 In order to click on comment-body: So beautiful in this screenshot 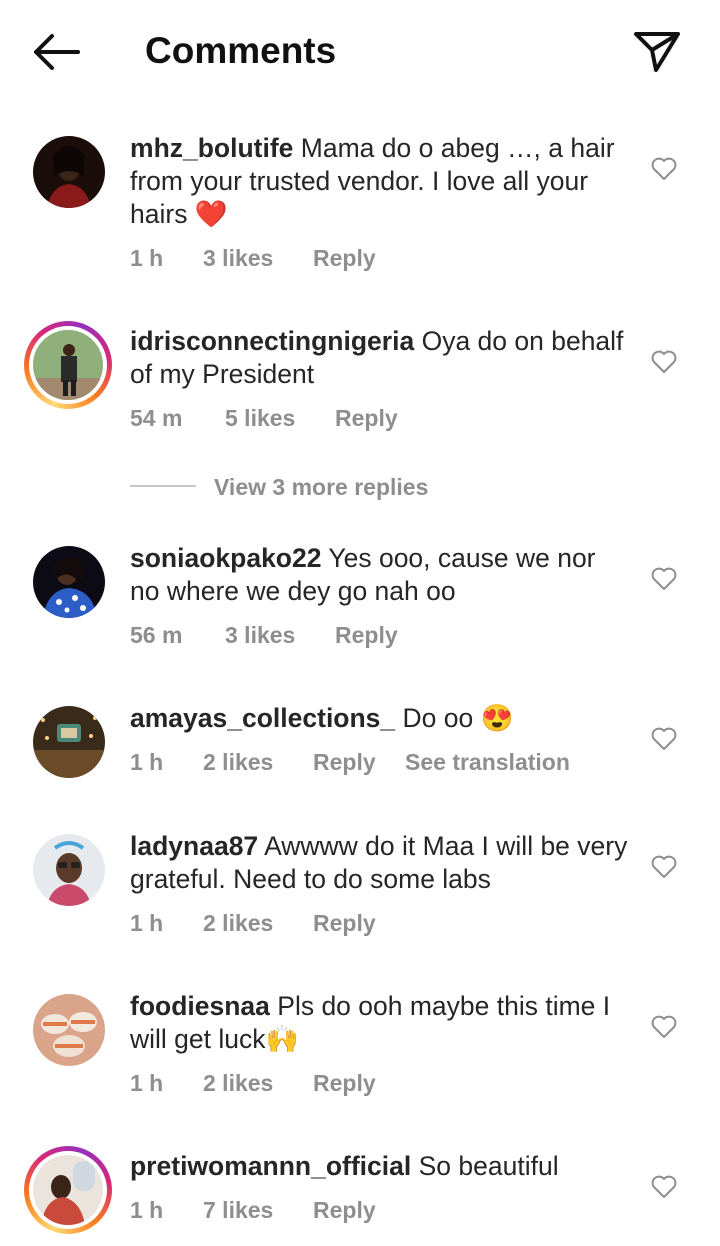, I will do `click(488, 1166)`.